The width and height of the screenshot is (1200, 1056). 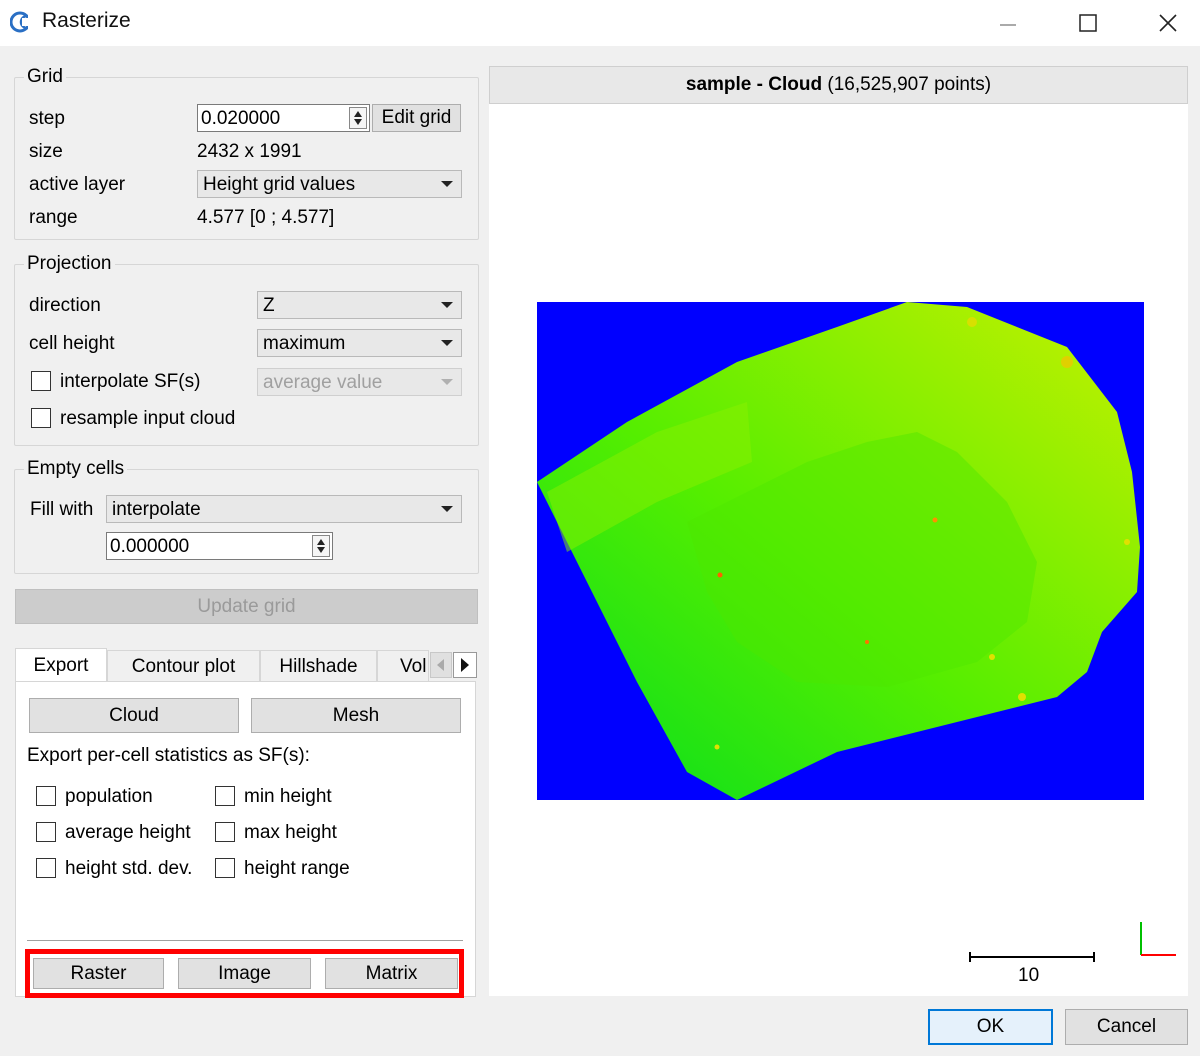 What do you see at coordinates (41, 418) in the screenshot?
I see `resample-checkbox` at bounding box center [41, 418].